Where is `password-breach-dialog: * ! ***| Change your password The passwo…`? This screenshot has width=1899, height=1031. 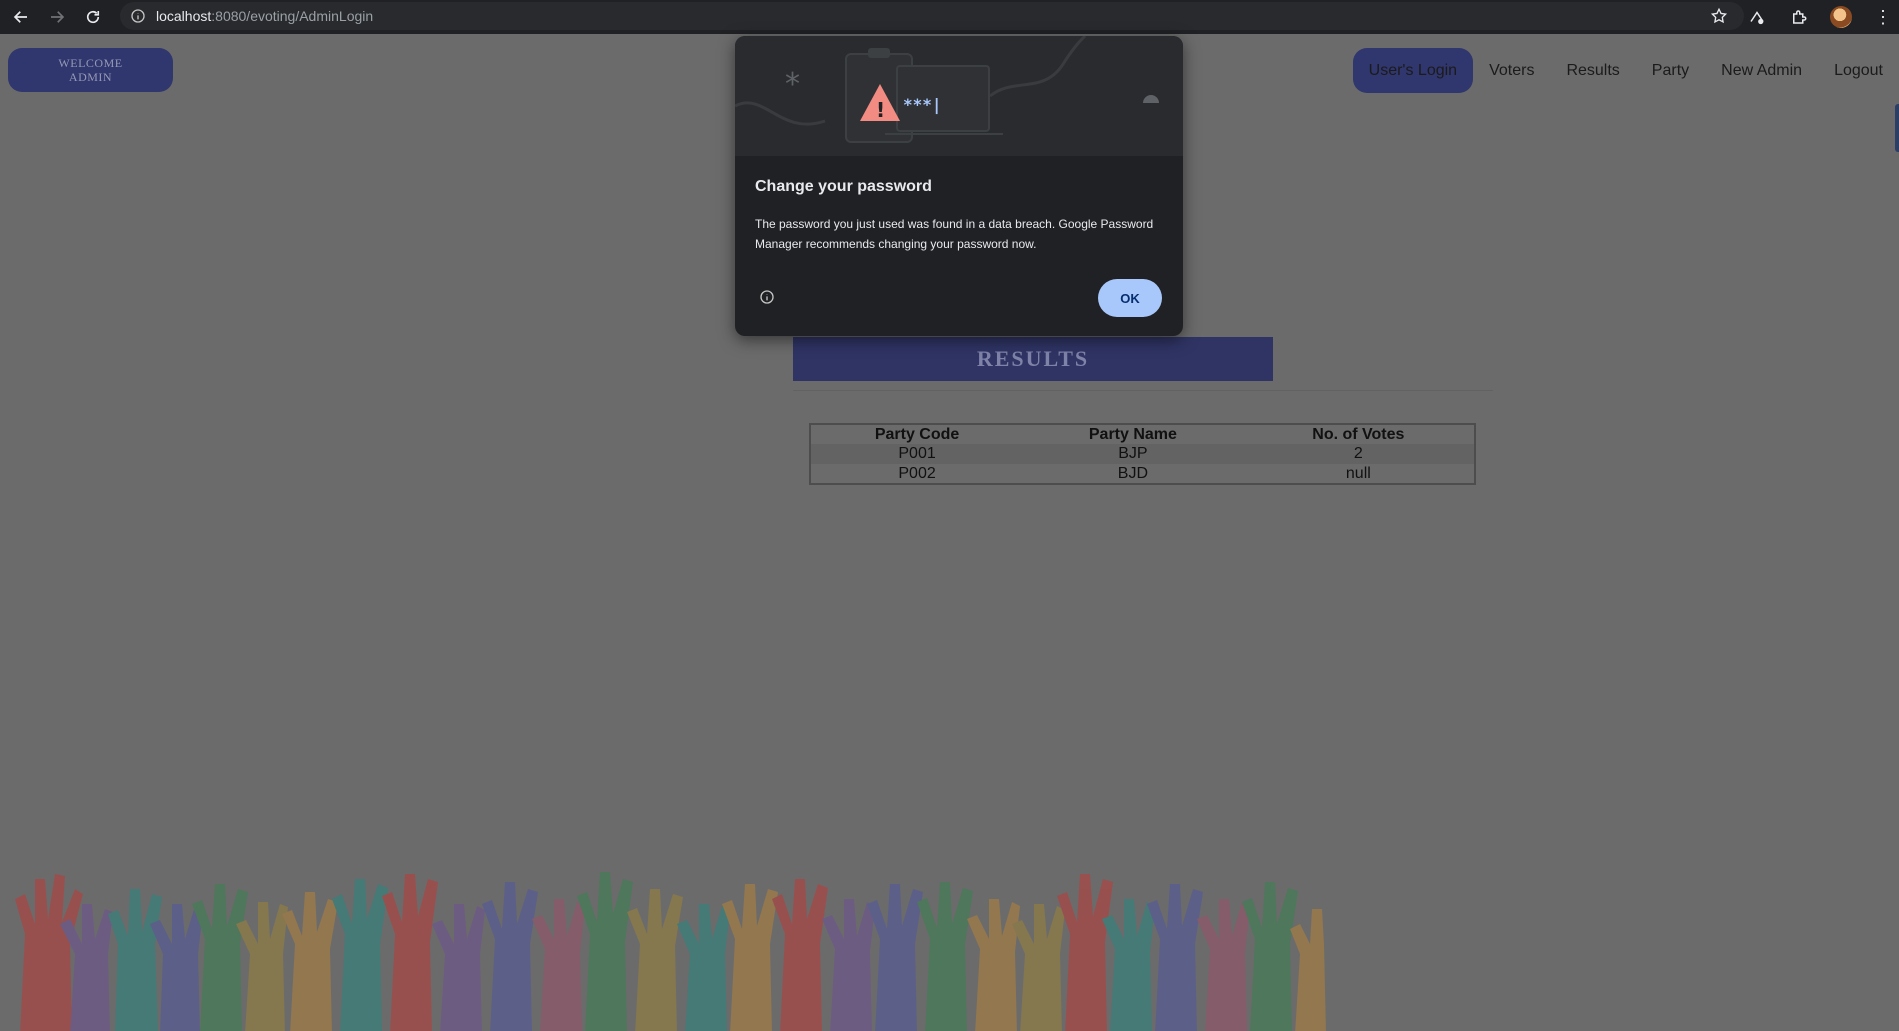
password-breach-dialog: * ! ***| Change your password The passwo… is located at coordinates (959, 186).